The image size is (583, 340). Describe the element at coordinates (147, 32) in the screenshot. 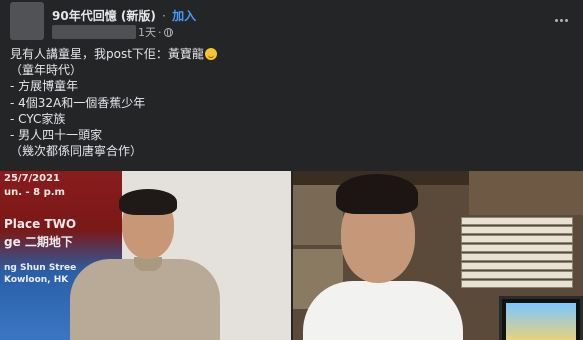

I see `post-timestamp: 1天` at that location.